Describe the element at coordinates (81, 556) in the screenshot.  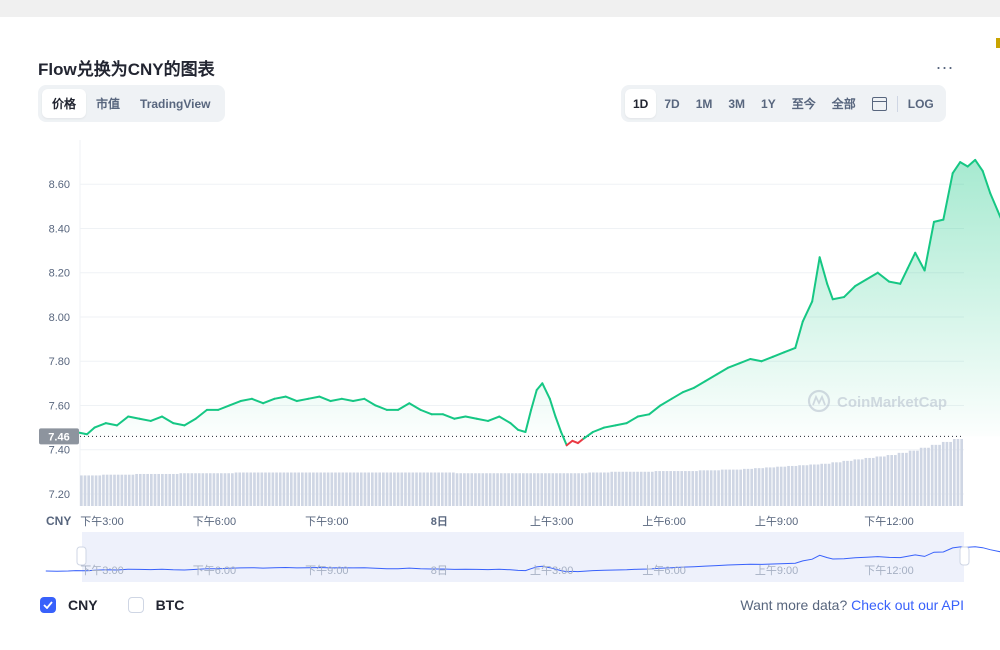
I see `navigator-handle-left` at that location.